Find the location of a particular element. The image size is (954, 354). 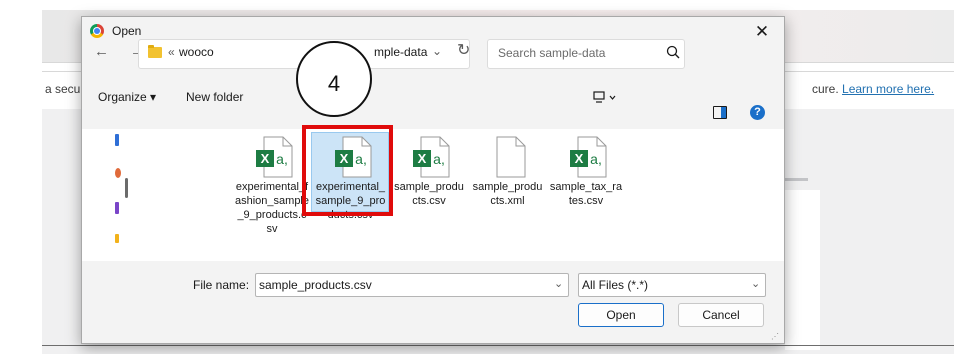

cancel-button: Cancel is located at coordinates (721, 315).